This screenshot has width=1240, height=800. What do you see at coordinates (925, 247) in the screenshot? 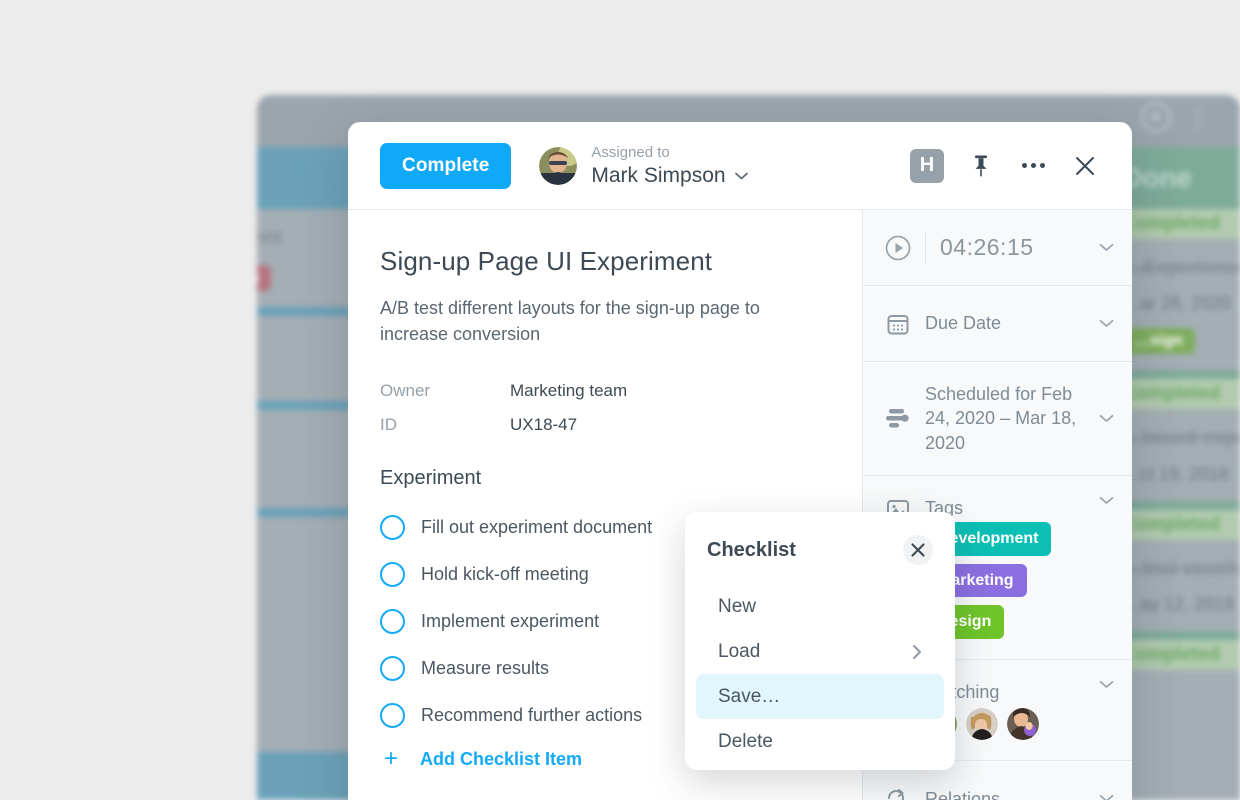
I see `divider` at bounding box center [925, 247].